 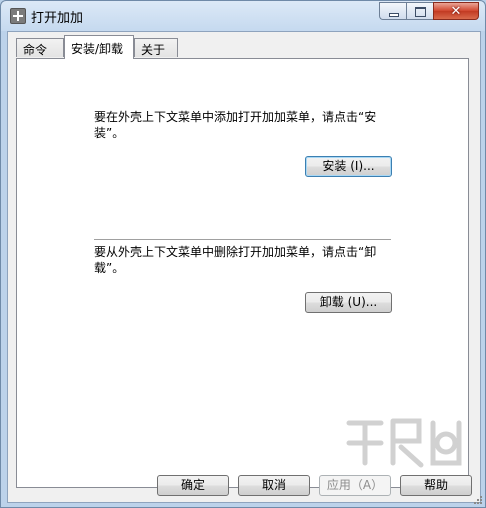 I want to click on title-bar: 打开加加 ✕, so click(x=243, y=15).